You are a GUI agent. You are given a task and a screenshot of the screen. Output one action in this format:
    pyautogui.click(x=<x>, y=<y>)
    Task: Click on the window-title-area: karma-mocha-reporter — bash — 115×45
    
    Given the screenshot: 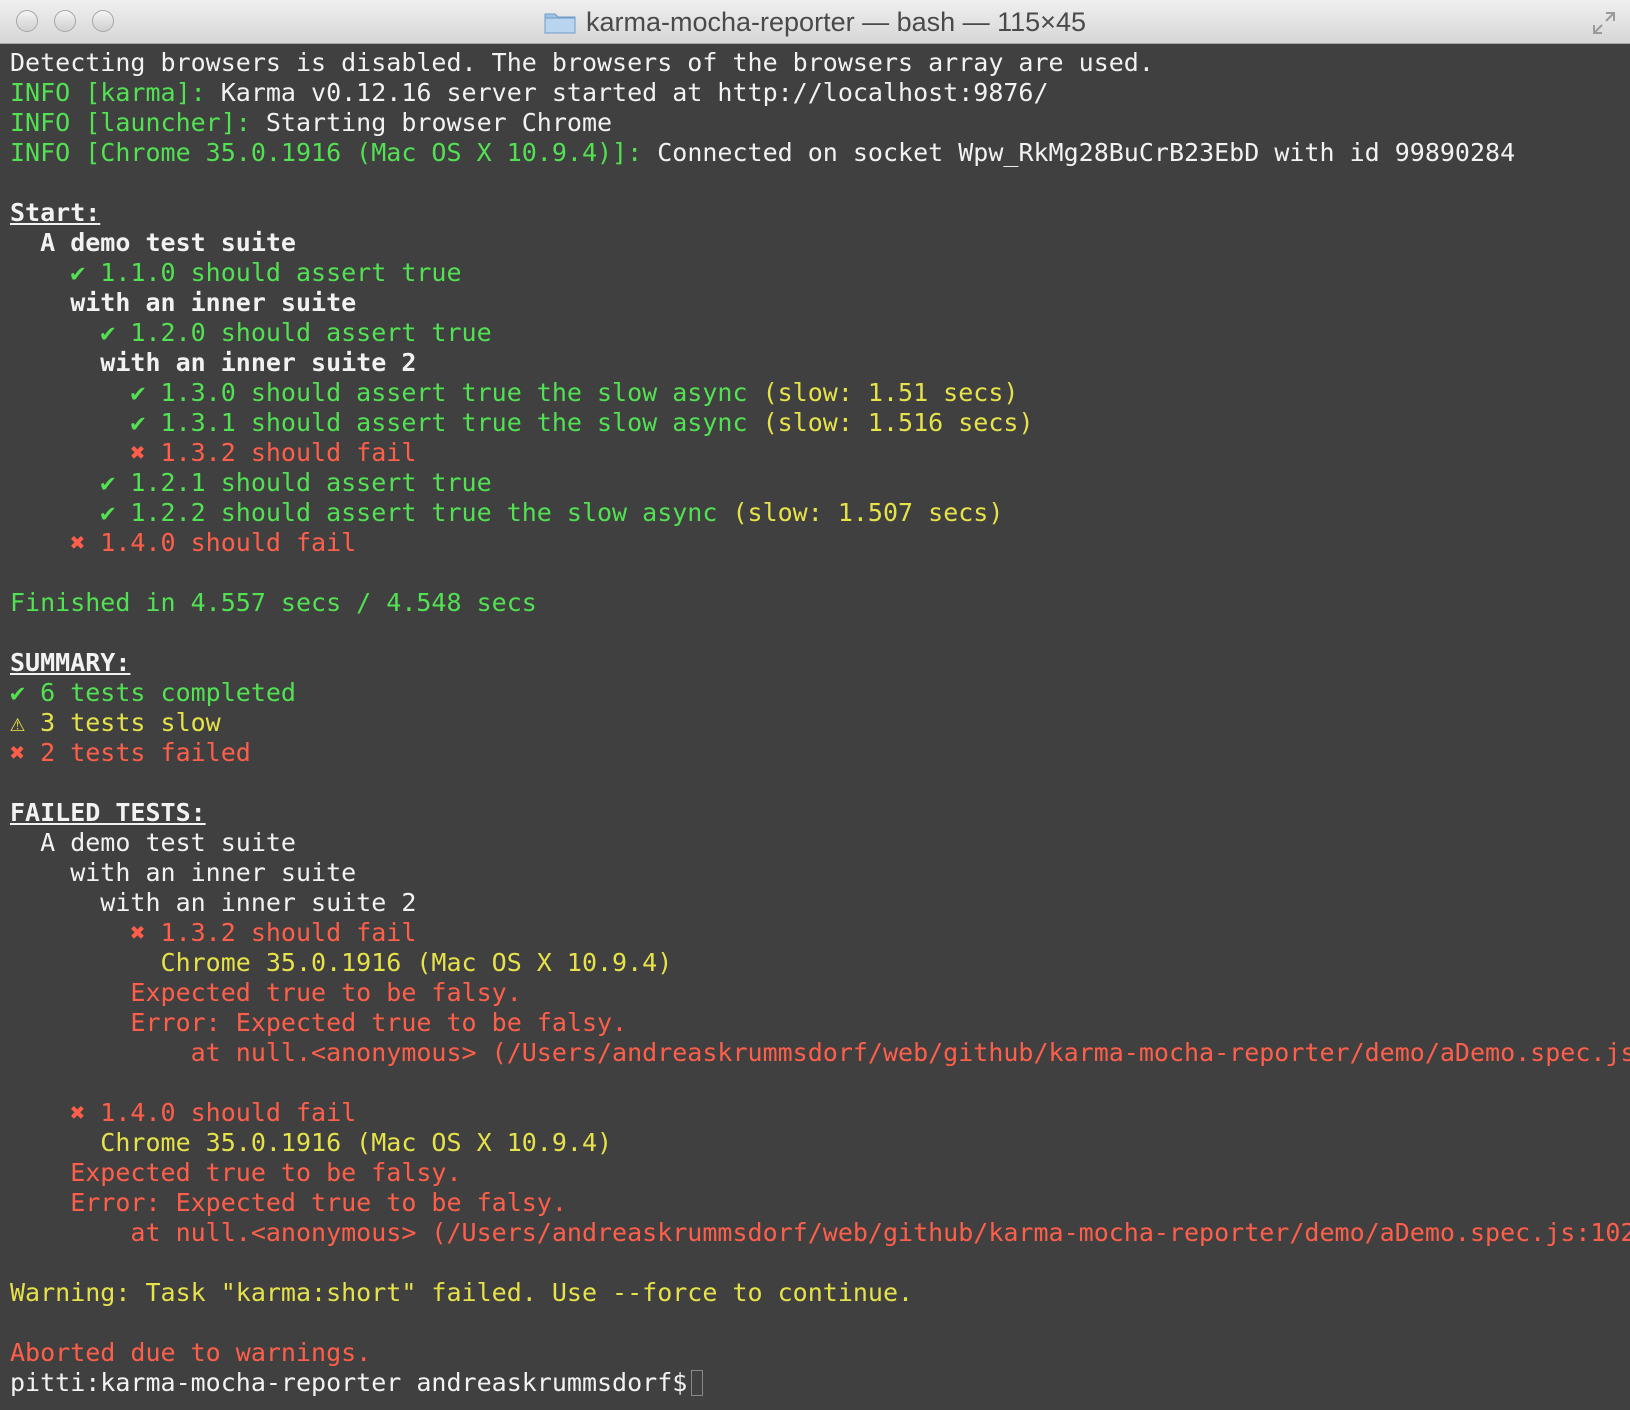 What is the action you would take?
    pyautogui.click(x=815, y=22)
    